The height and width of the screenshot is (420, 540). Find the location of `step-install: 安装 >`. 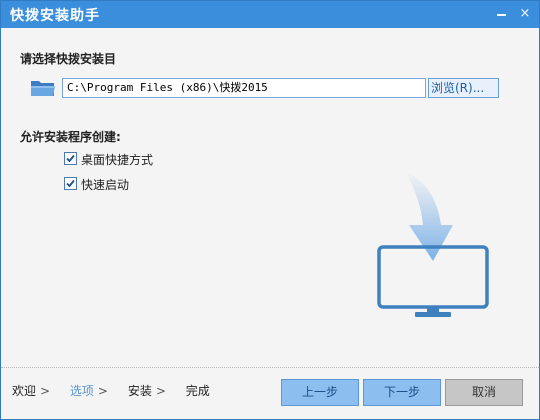

step-install: 安装 > is located at coordinates (146, 391).